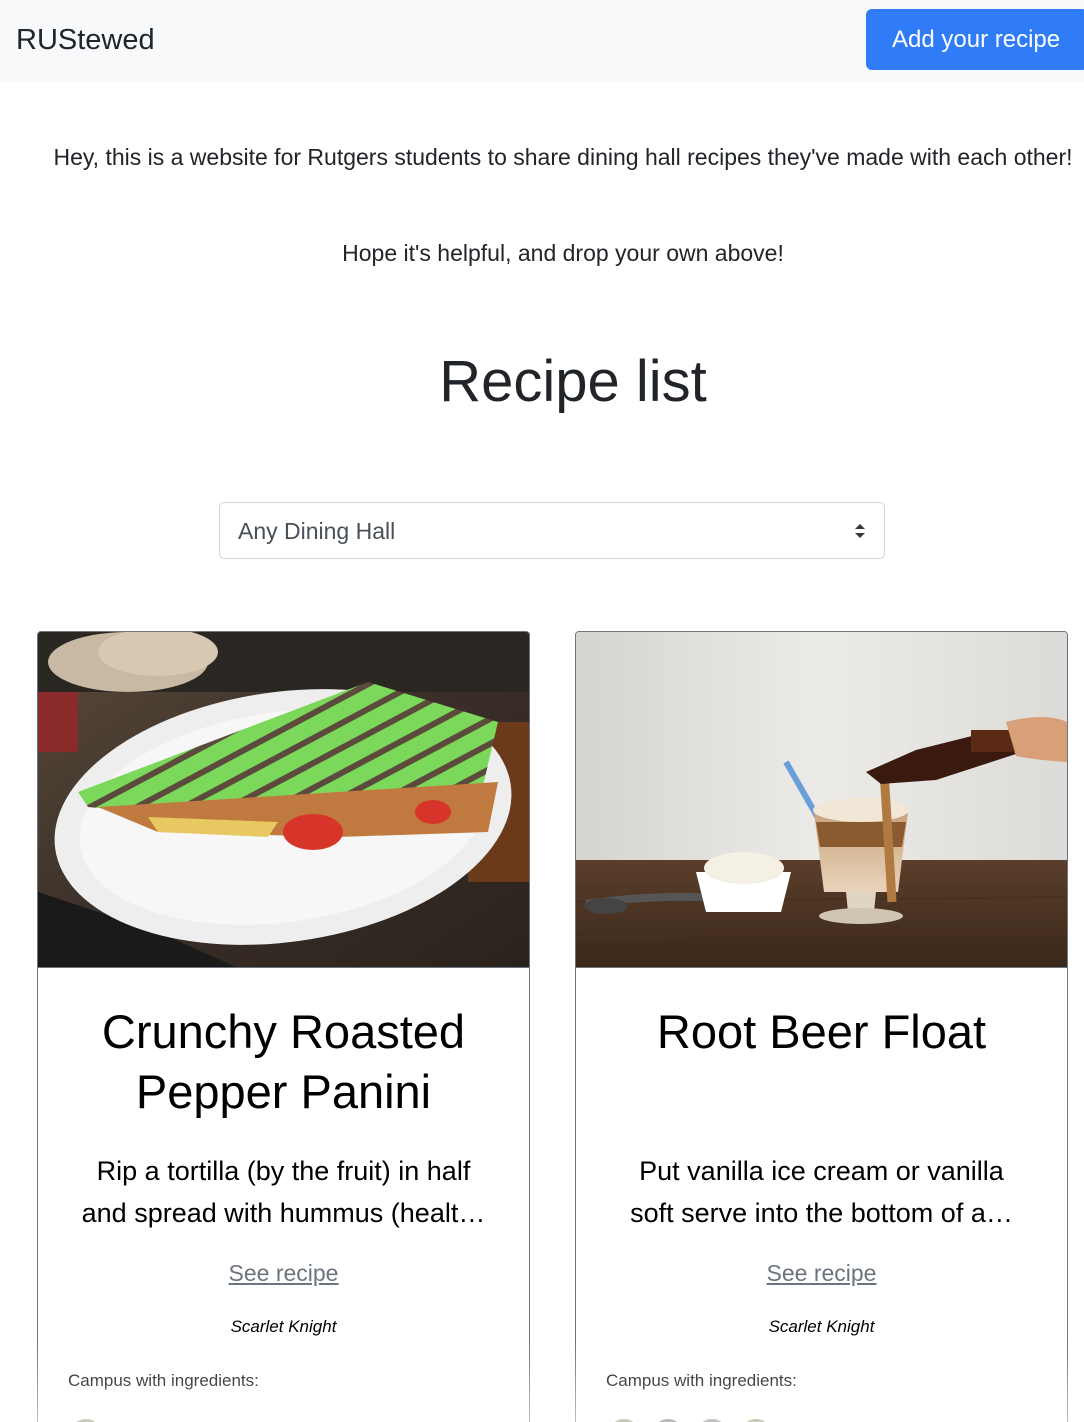  Describe the element at coordinates (573, 381) in the screenshot. I see `page-title: Recipe list` at that location.